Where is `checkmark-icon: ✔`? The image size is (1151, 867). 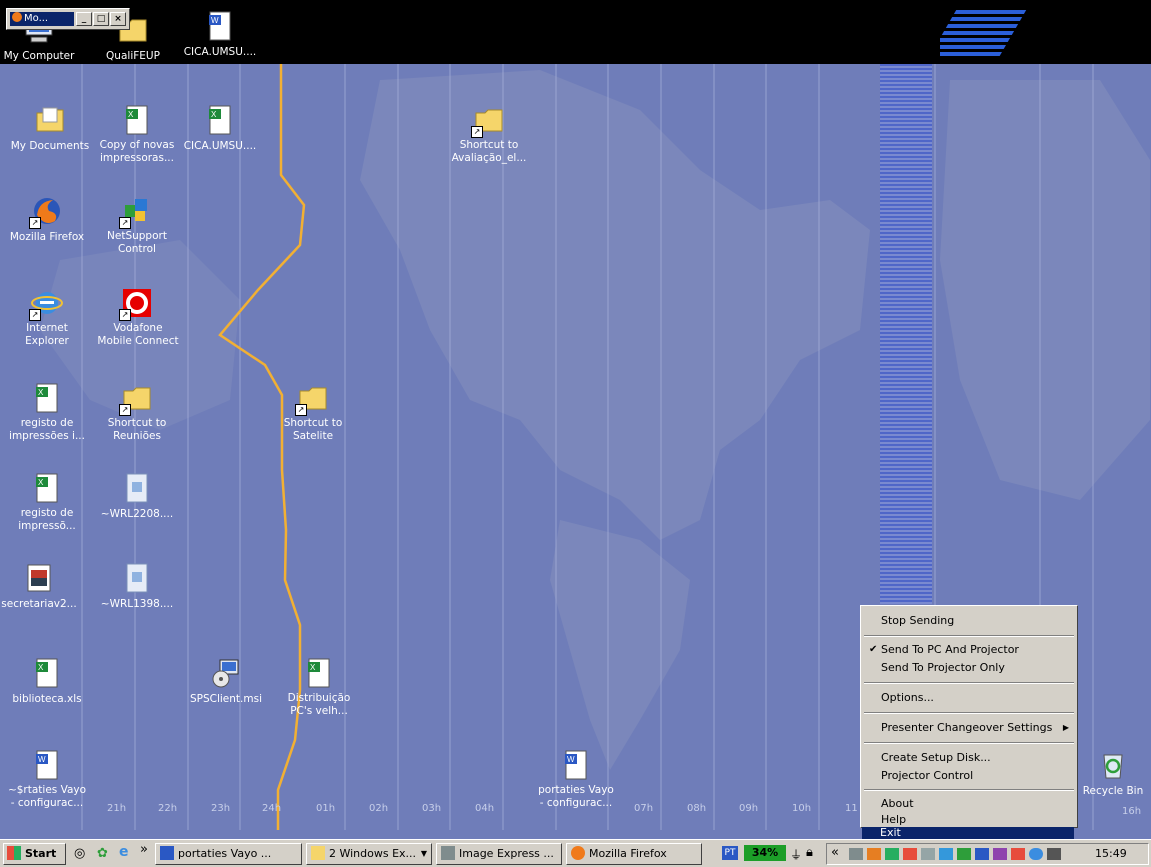 checkmark-icon: ✔ is located at coordinates (873, 649).